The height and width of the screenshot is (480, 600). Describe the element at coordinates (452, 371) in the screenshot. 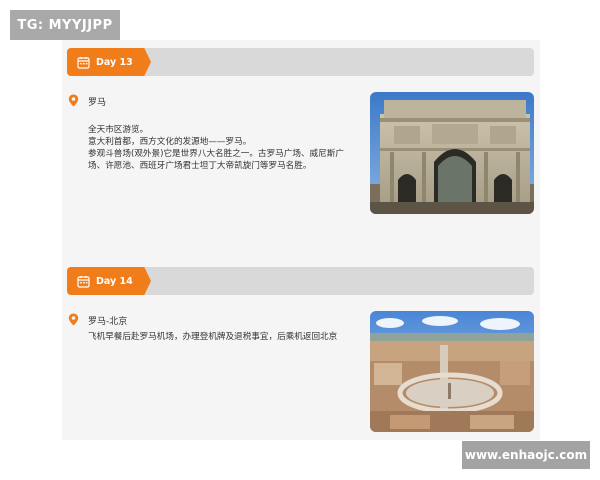

I see `vatican-aerial-photo` at that location.